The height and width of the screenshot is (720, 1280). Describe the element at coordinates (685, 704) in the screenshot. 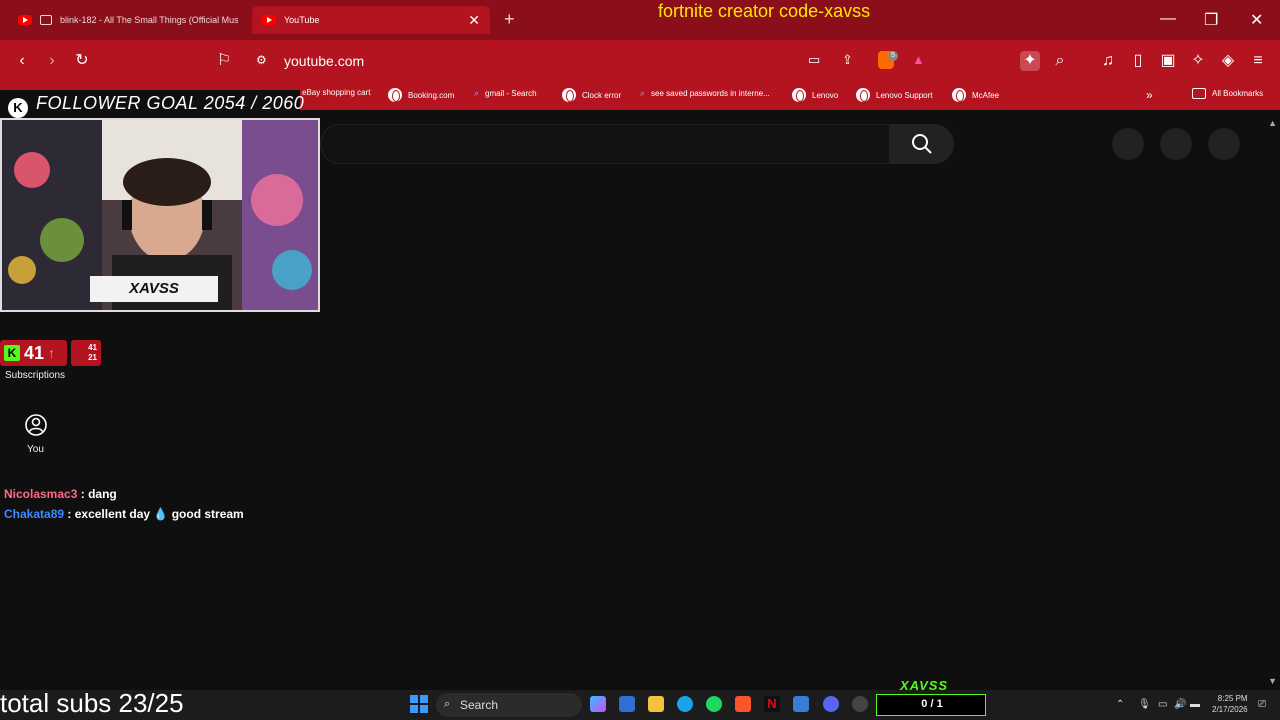

I see `edge-icon` at that location.